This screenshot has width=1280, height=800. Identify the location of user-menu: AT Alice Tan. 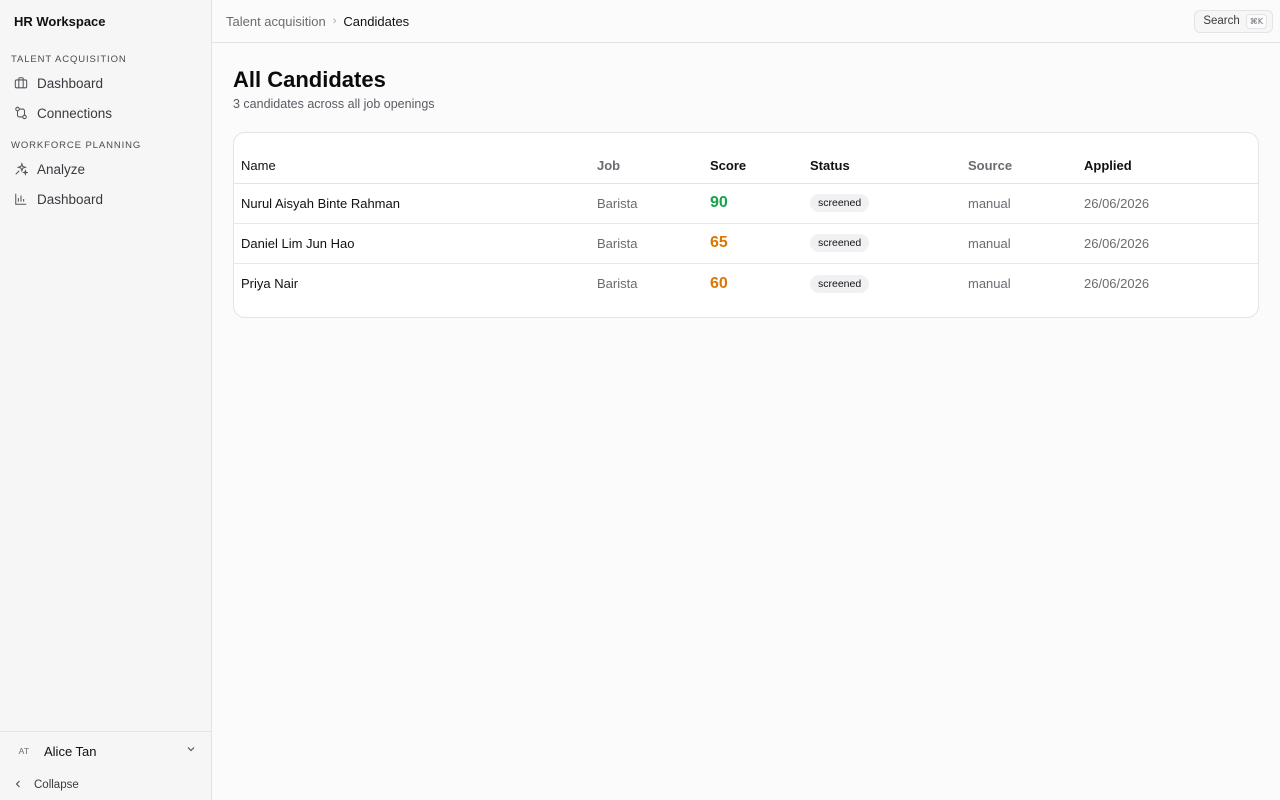
(105, 751).